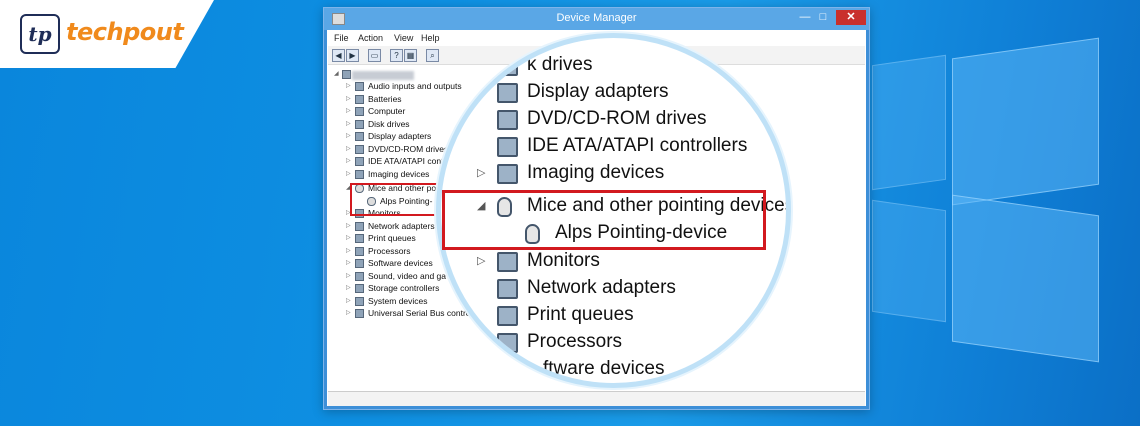  Describe the element at coordinates (400, 136) in the screenshot. I see `tree-item-label: Display adapters` at that location.